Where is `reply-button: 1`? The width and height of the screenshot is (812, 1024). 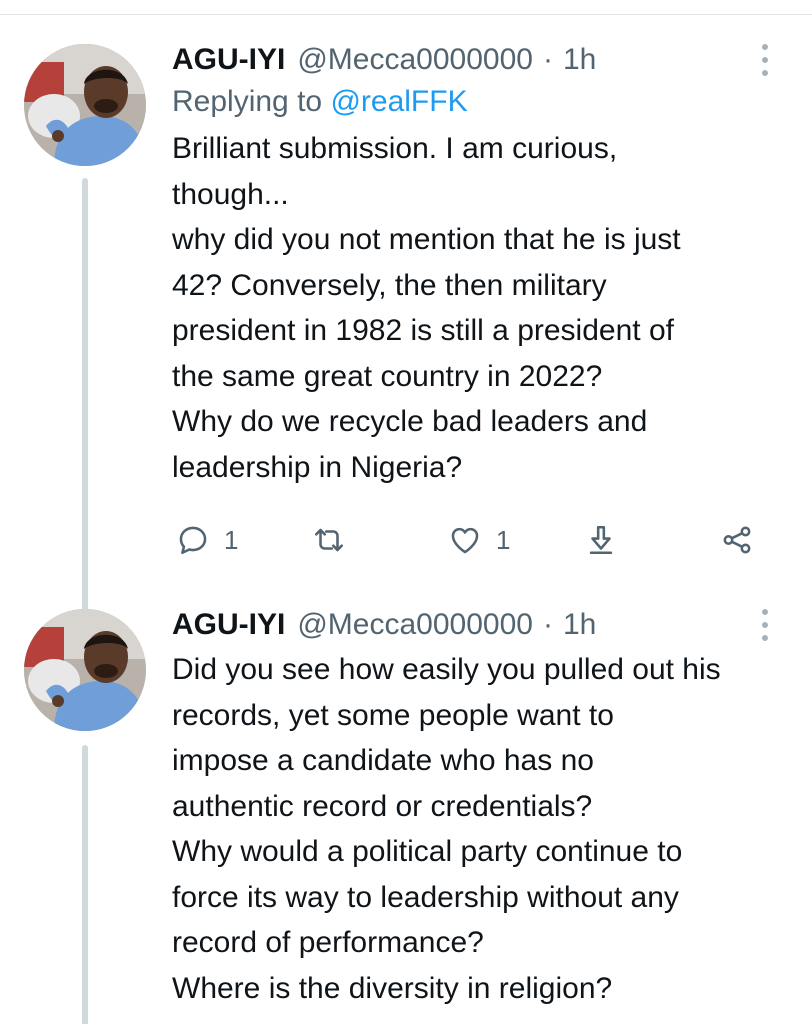
reply-button: 1 is located at coordinates (207, 540).